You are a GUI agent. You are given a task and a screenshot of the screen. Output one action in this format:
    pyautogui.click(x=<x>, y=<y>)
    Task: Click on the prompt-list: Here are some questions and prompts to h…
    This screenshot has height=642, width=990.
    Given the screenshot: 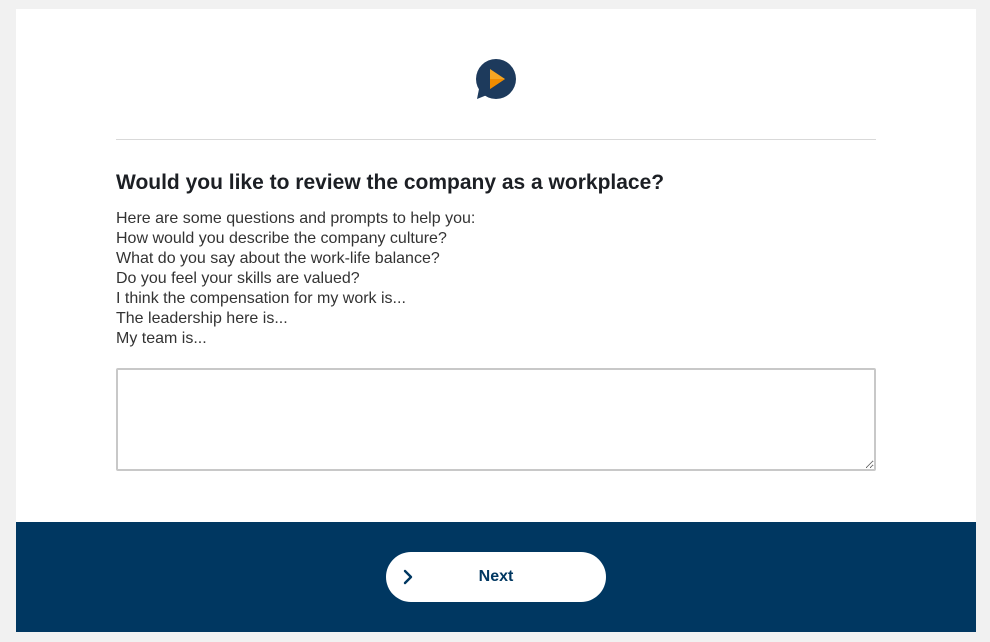 What is the action you would take?
    pyautogui.click(x=295, y=279)
    